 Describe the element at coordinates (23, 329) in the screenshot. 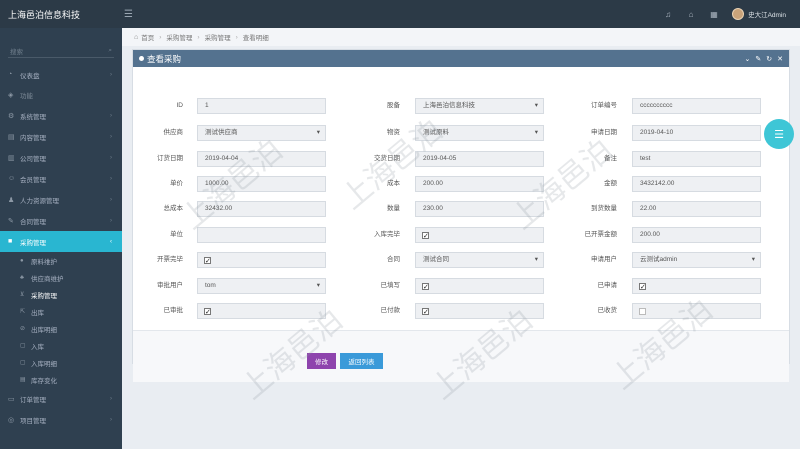

I see `outbound-detail-icon: ⊘` at that location.